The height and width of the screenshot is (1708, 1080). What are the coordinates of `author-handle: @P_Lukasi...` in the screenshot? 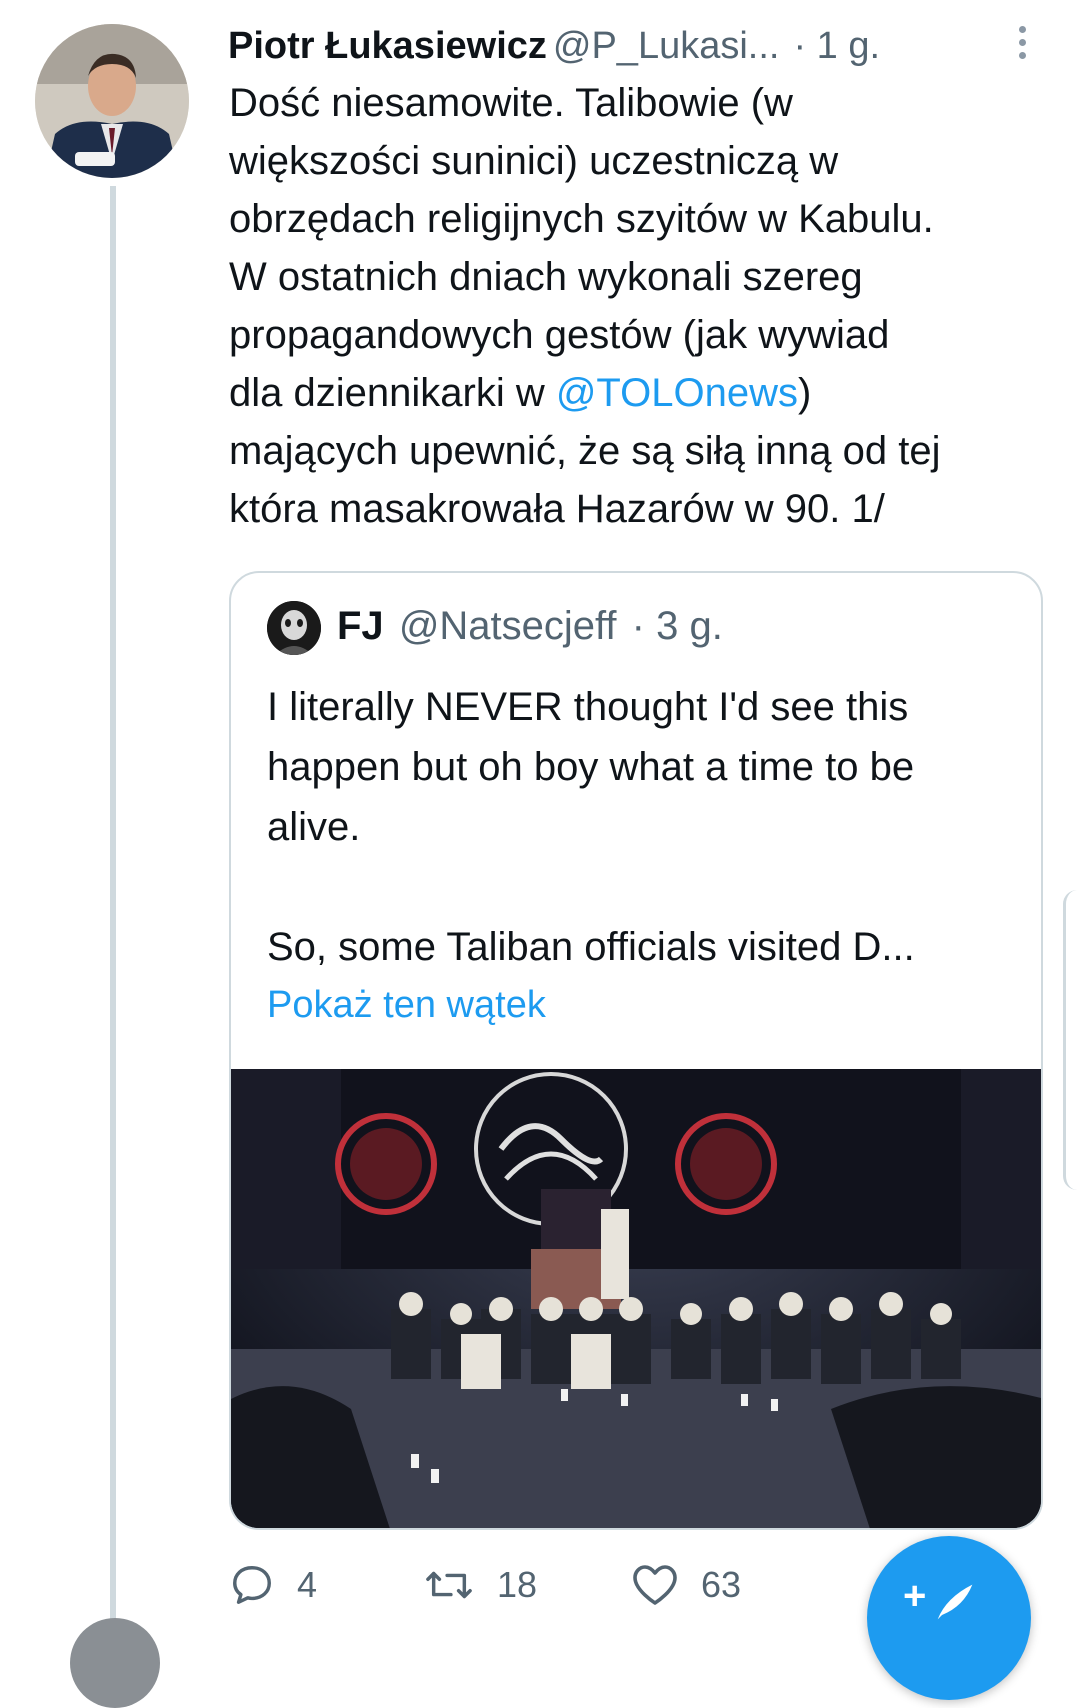 It's located at (666, 46).